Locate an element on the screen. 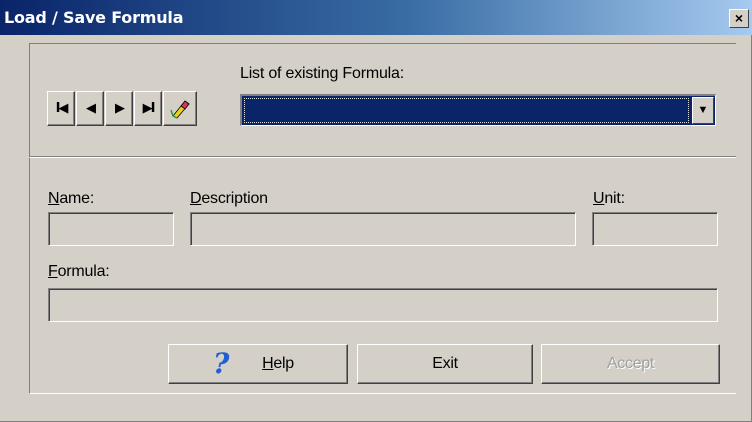  unit-field is located at coordinates (655, 229).